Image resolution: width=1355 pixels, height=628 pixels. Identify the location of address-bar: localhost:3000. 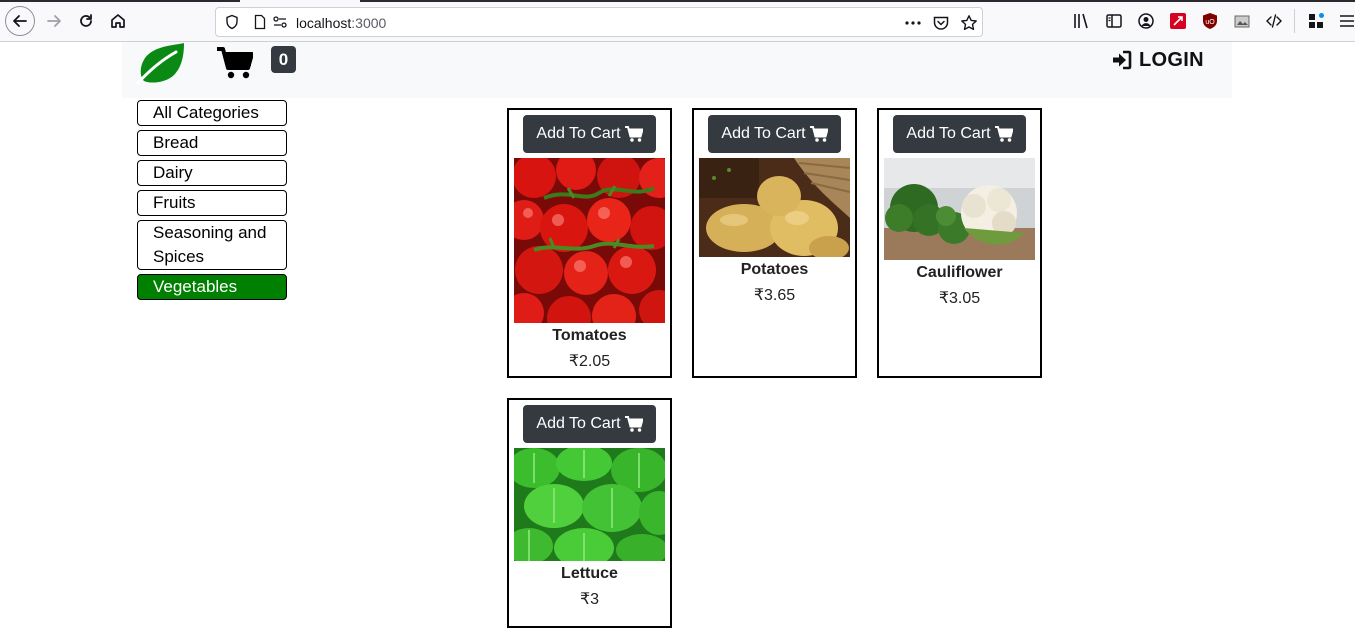
(599, 22).